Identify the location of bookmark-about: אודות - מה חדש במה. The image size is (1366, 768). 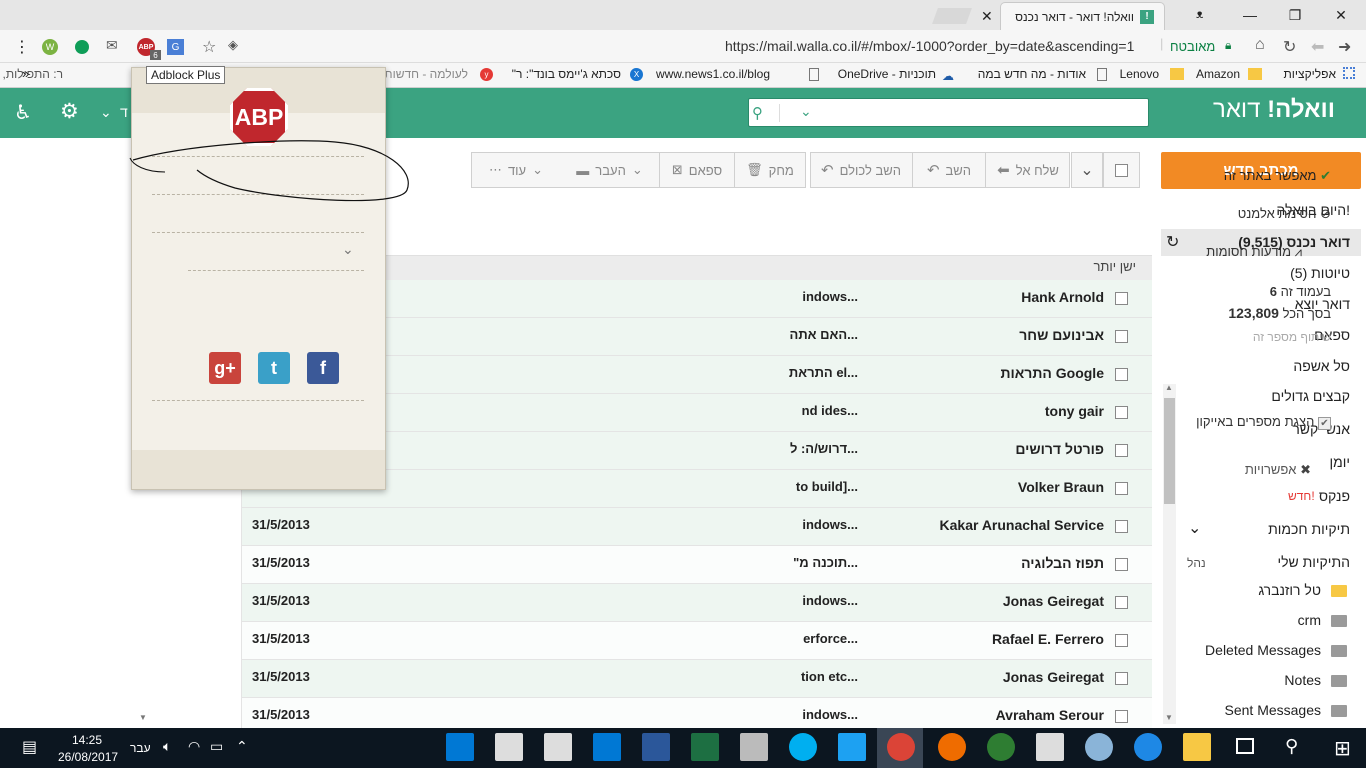
(1032, 74).